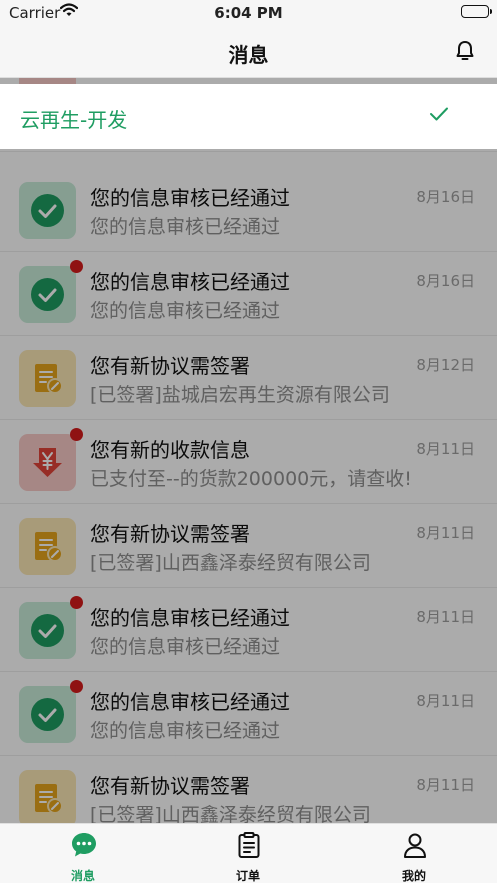 This screenshot has width=497, height=883. I want to click on tab-label: 我的, so click(413, 876).